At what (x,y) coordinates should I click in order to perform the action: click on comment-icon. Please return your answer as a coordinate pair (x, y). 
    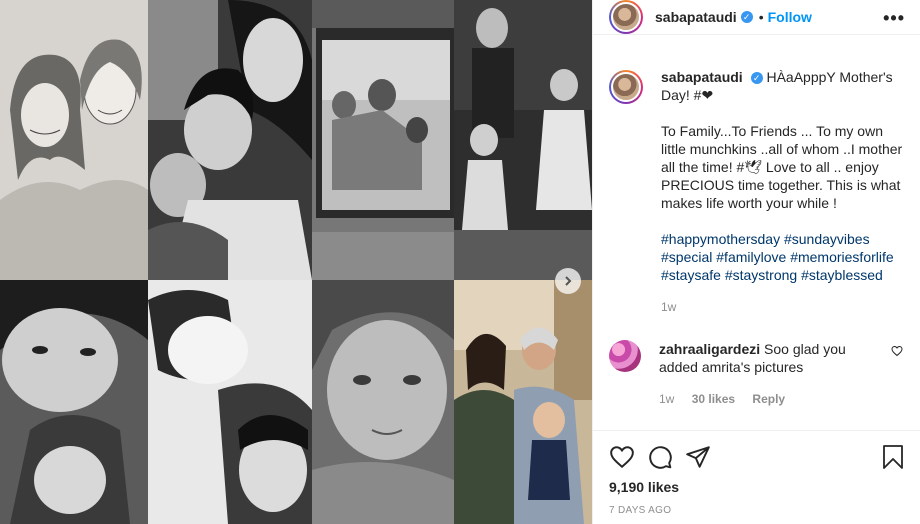
    Looking at the image, I should click on (660, 457).